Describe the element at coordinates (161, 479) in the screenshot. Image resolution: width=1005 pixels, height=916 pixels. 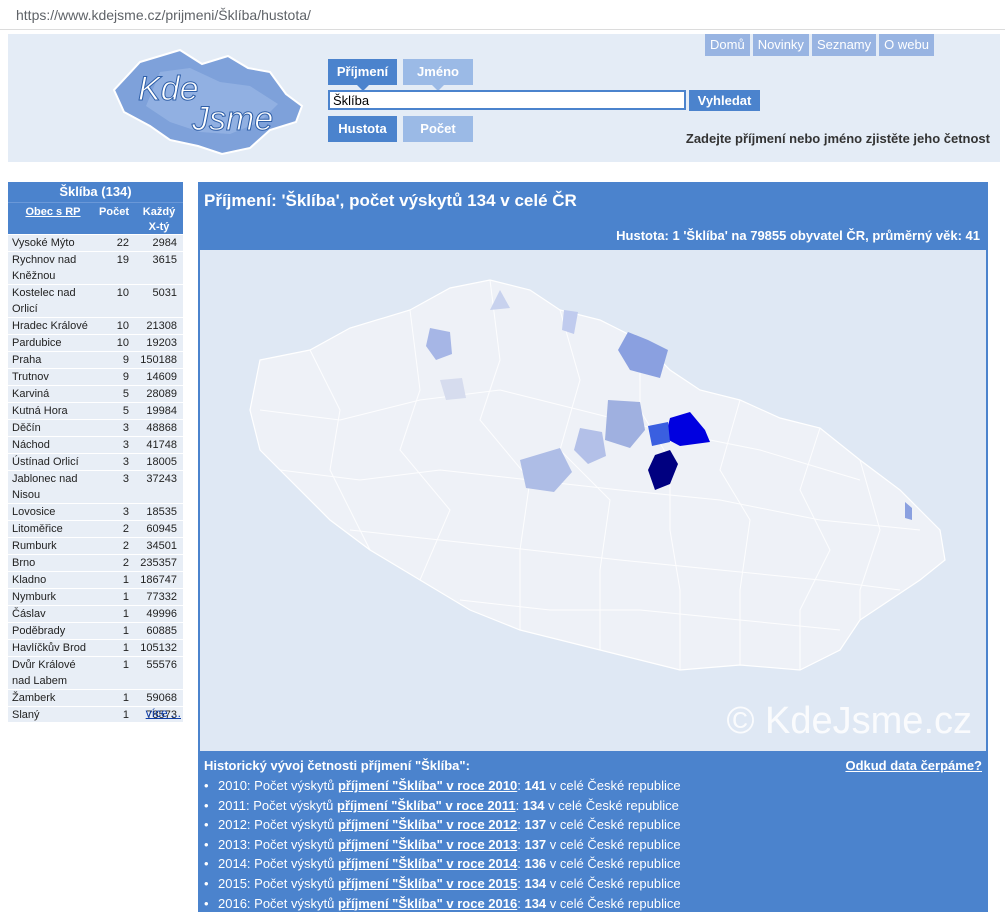
I see `cell-every: 37243` at that location.